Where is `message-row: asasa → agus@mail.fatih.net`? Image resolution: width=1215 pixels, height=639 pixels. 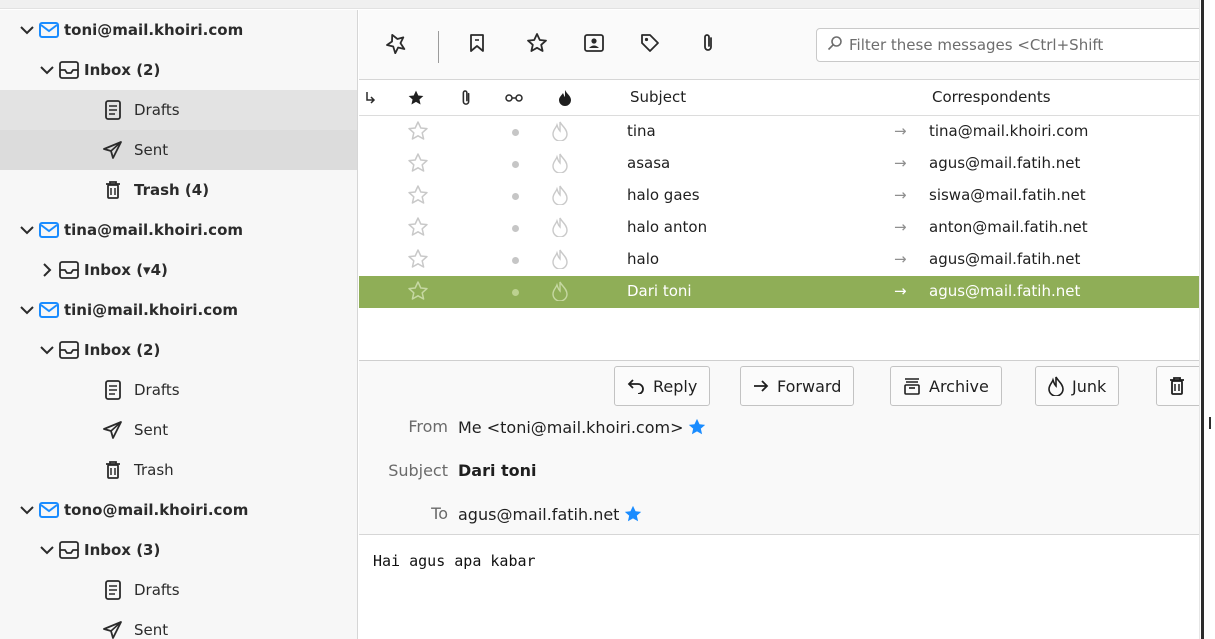
message-row: asasa → agus@mail.fatih.net is located at coordinates (779, 164).